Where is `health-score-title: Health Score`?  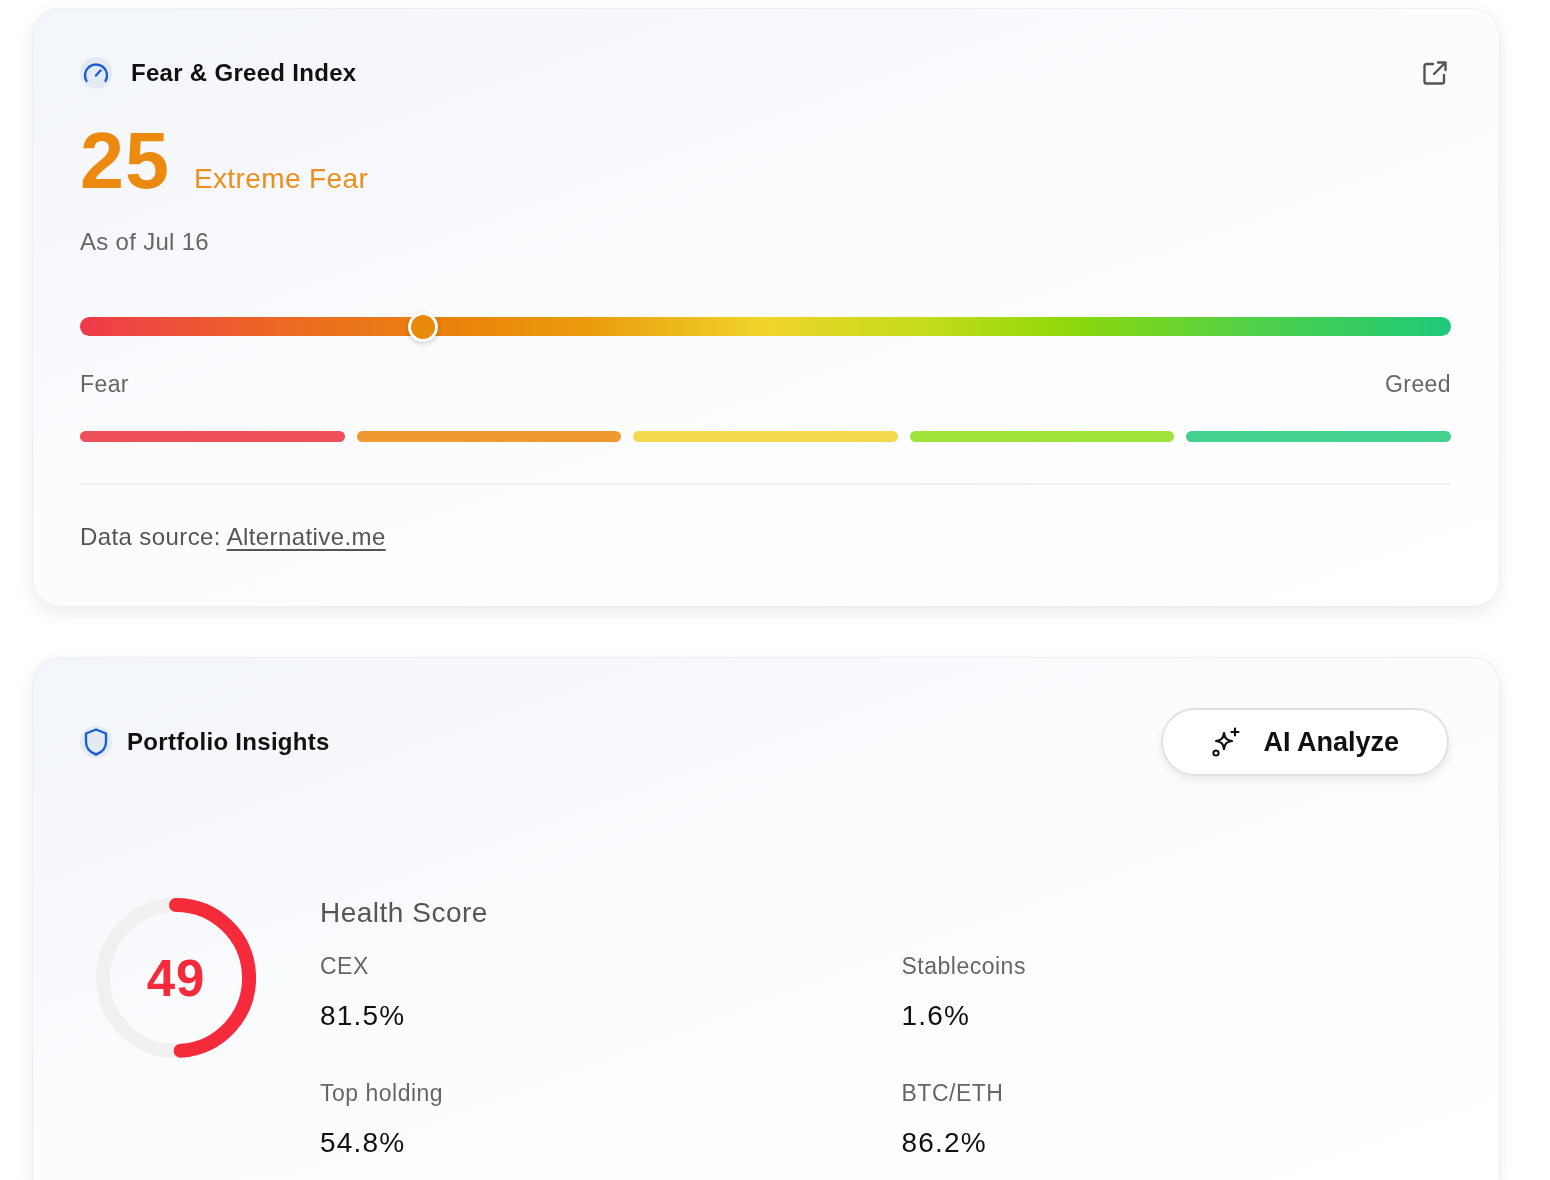 health-score-title: Health Score is located at coordinates (404, 913).